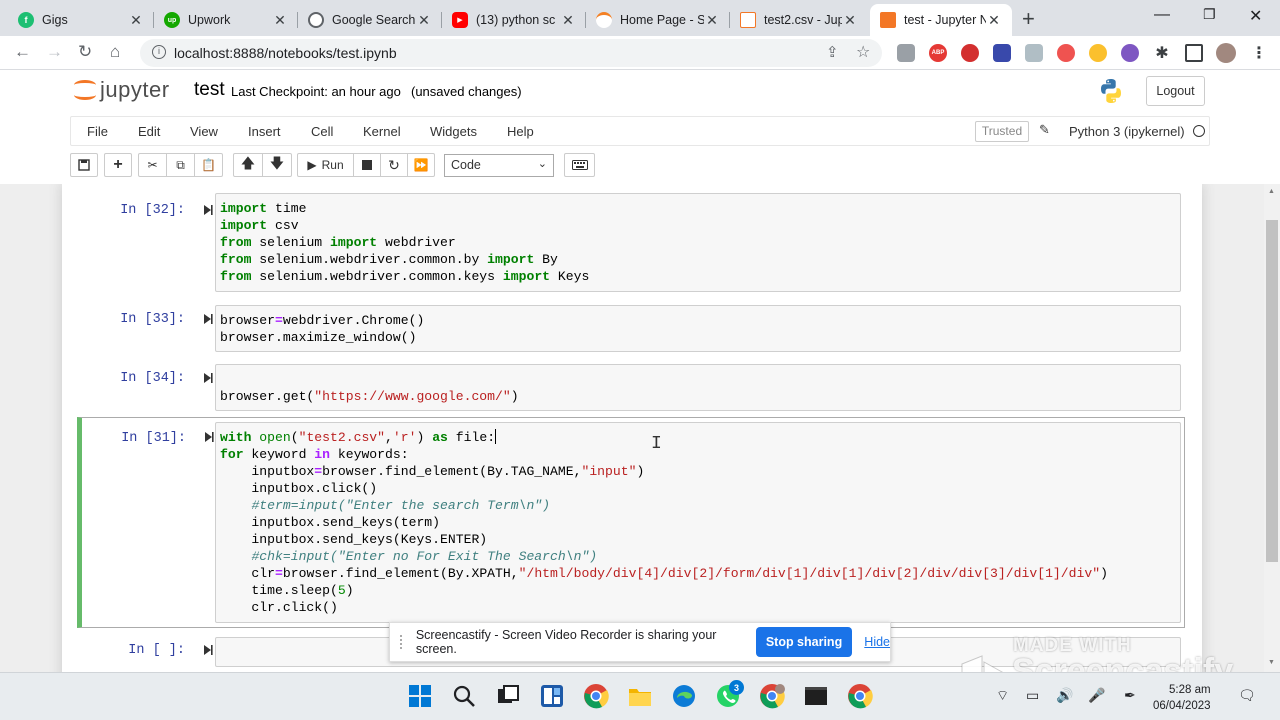  I want to click on menu-view: View, so click(204, 131).